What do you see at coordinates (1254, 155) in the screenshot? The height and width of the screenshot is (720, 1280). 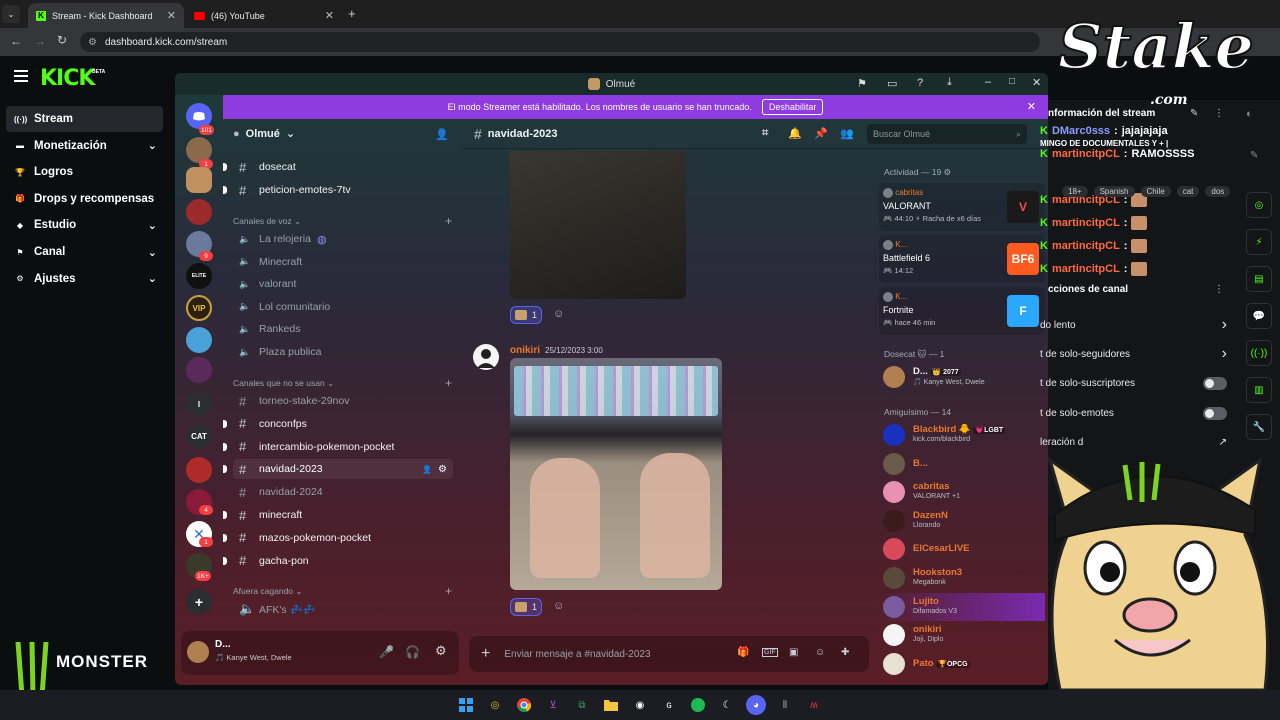 I see `edit-icon: ✎` at bounding box center [1254, 155].